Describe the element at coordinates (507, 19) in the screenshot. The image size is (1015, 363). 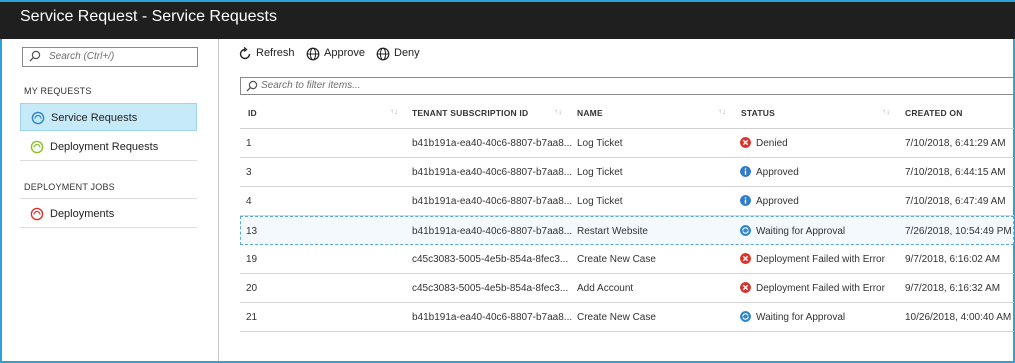
I see `title-bar: Service Request - Service Requests` at that location.